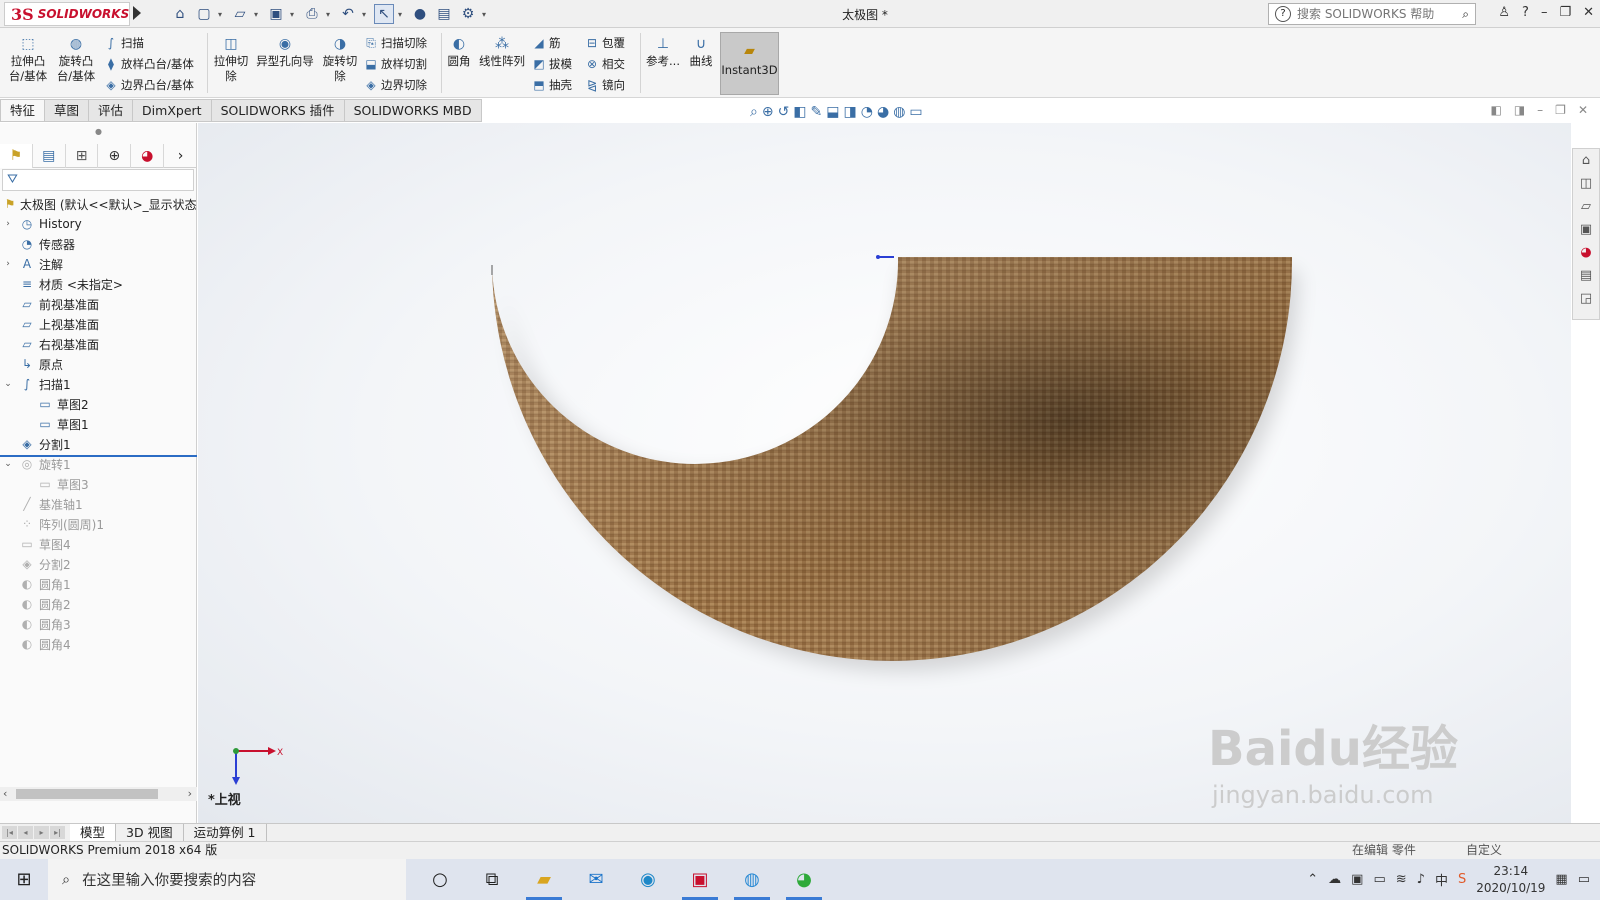 The height and width of the screenshot is (900, 1600). I want to click on tab-3d-views: 3D 视图, so click(150, 832).